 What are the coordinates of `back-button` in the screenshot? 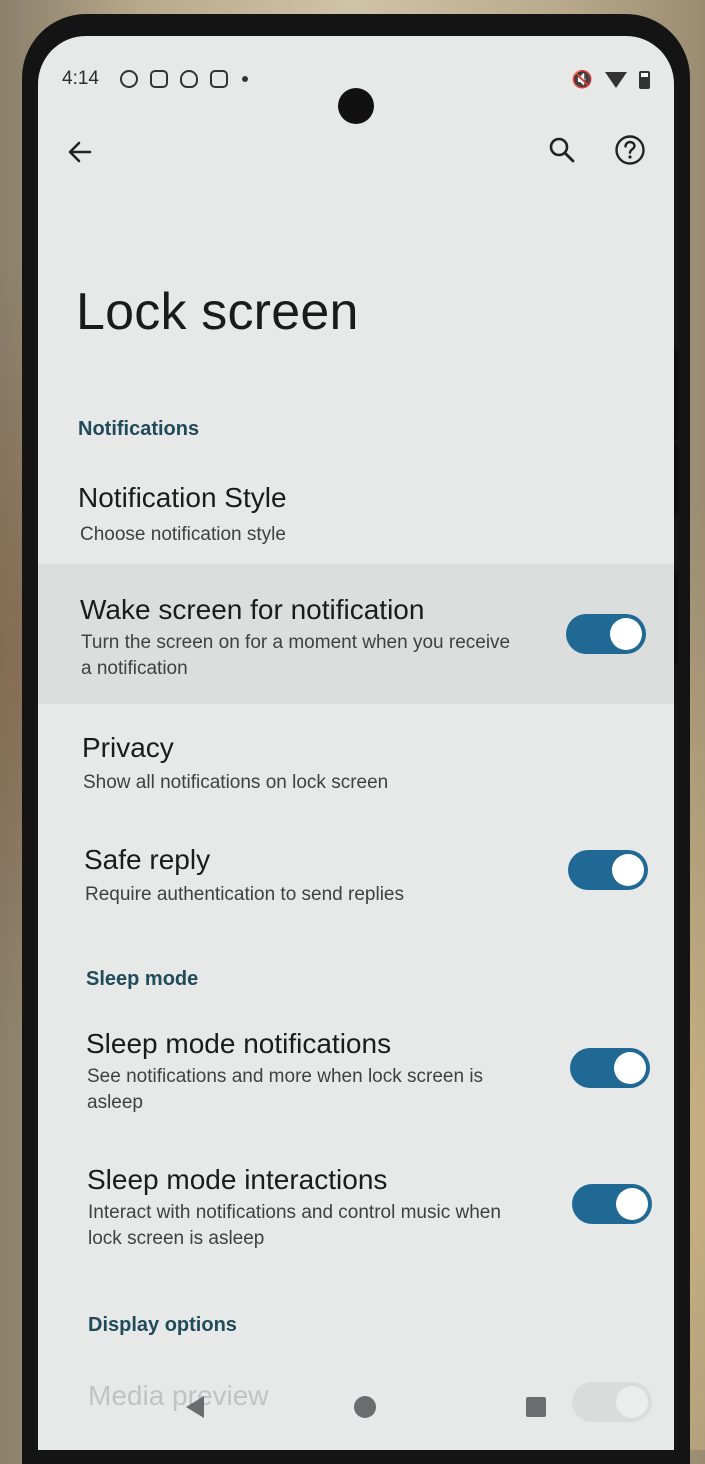 It's located at (80, 152).